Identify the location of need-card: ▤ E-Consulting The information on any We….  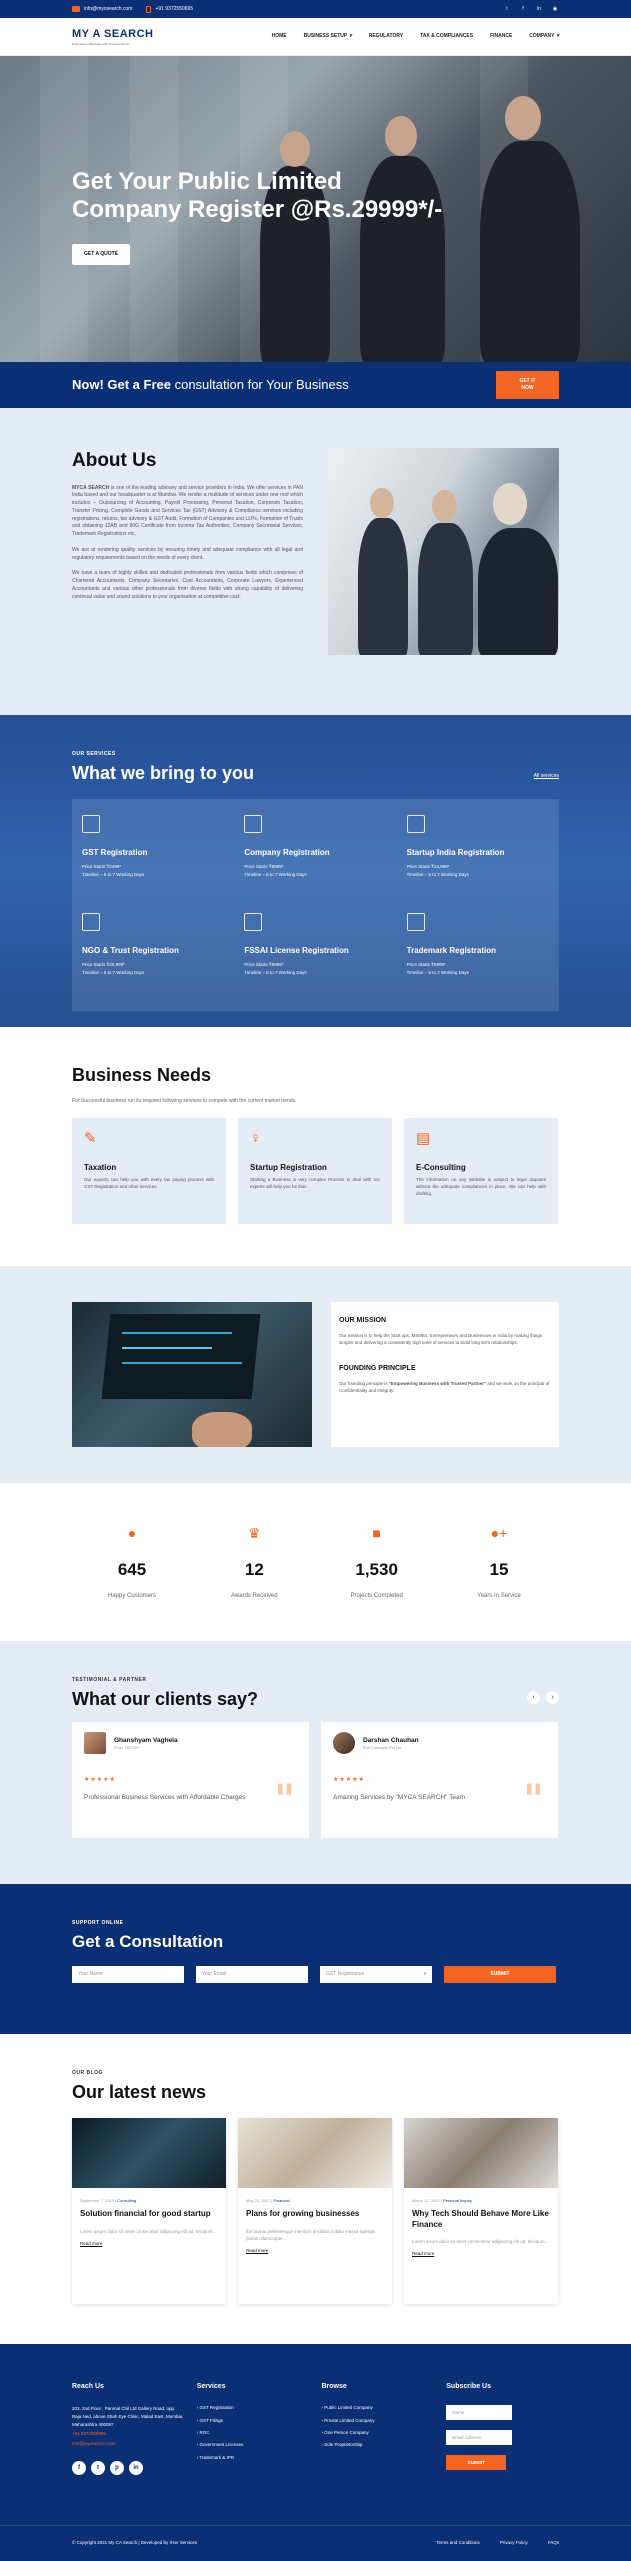
(481, 1171).